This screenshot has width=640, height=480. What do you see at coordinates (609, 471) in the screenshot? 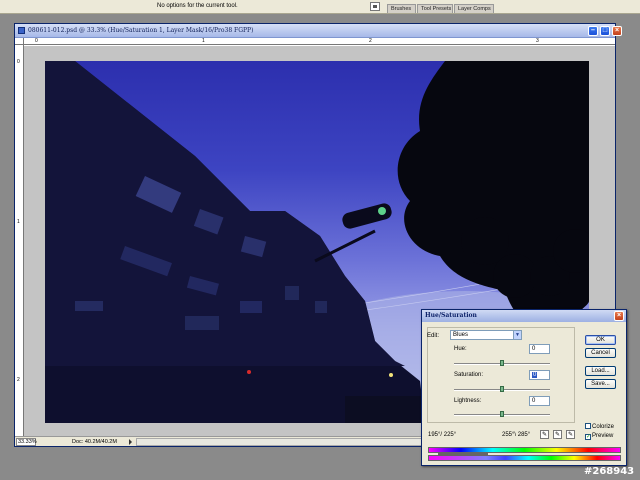
I see `watermark: #268943` at bounding box center [609, 471].